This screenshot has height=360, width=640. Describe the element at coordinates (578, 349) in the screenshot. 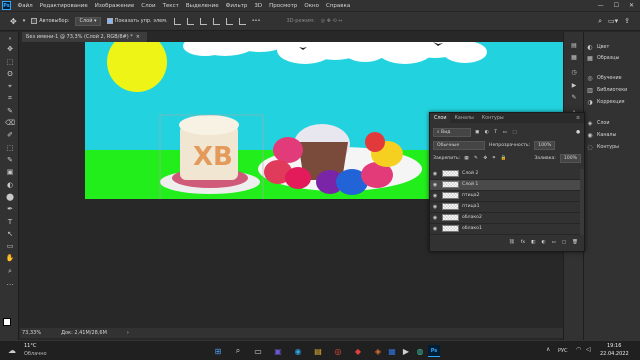

I see `wifi-icon: ◠` at that location.